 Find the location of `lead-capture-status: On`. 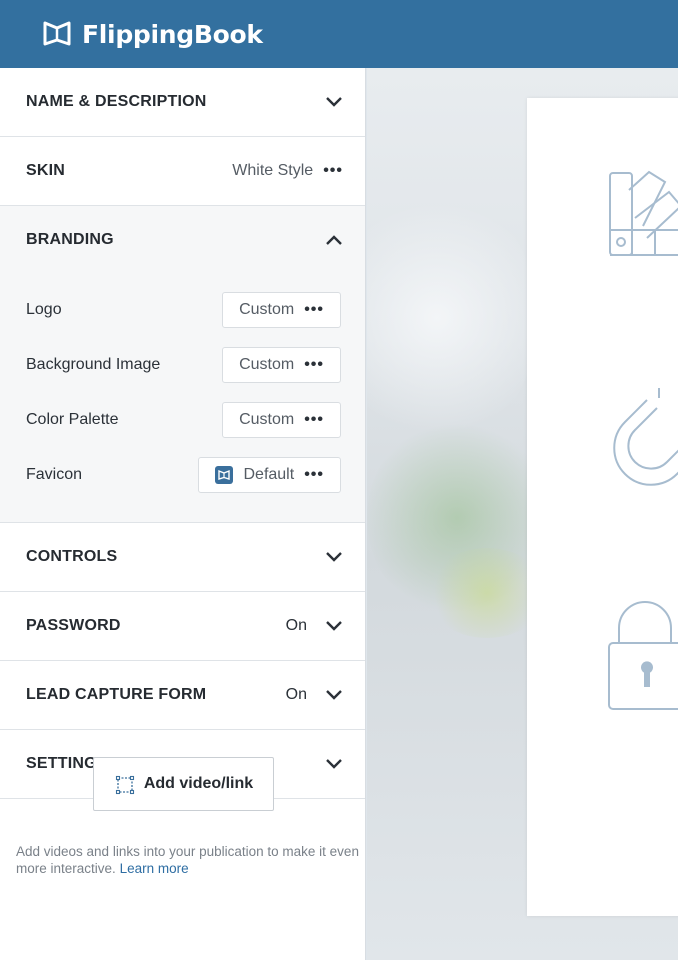

lead-capture-status: On is located at coordinates (296, 694).